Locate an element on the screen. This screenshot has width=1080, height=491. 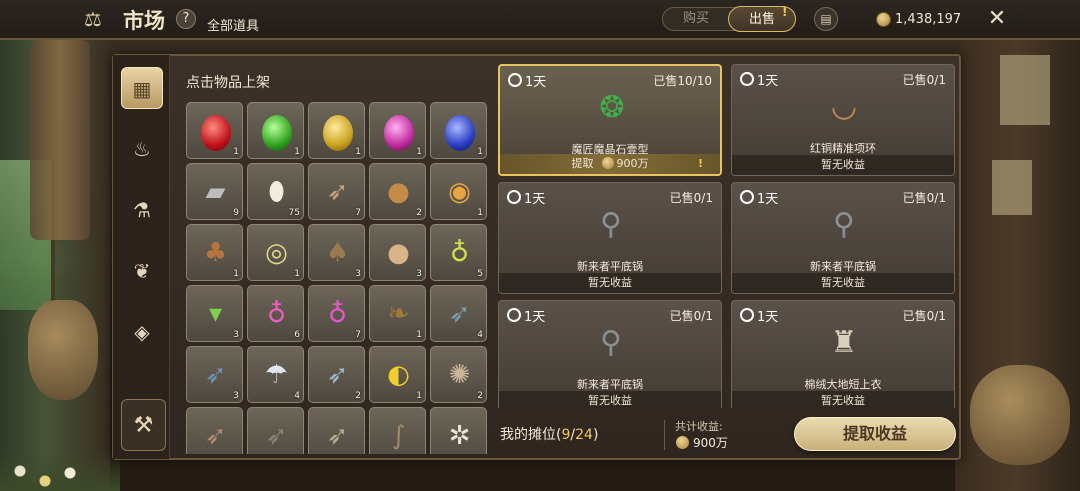
category-crafting: ⚒ is located at coordinates (143, 425).